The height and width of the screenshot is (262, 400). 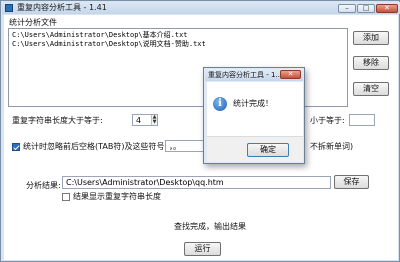 I want to click on result-label: 分析结果:, so click(x=43, y=185).